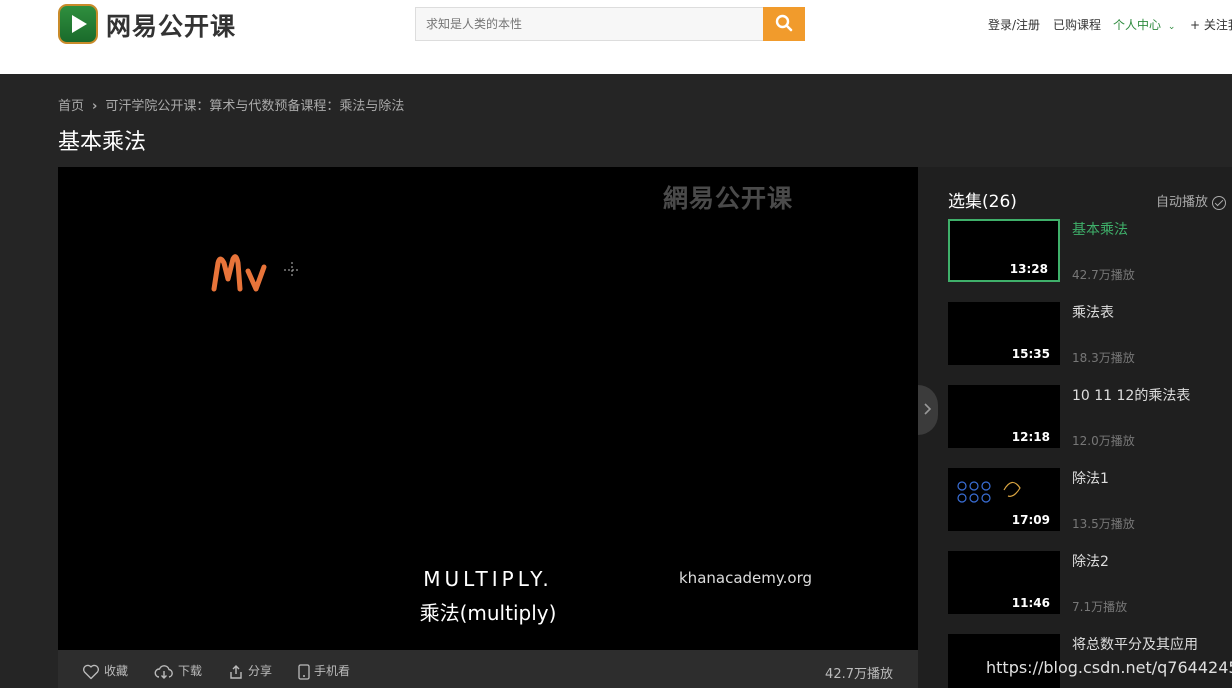 The width and height of the screenshot is (1232, 688). Describe the element at coordinates (163, 671) in the screenshot. I see `cloud-download-icon` at that location.